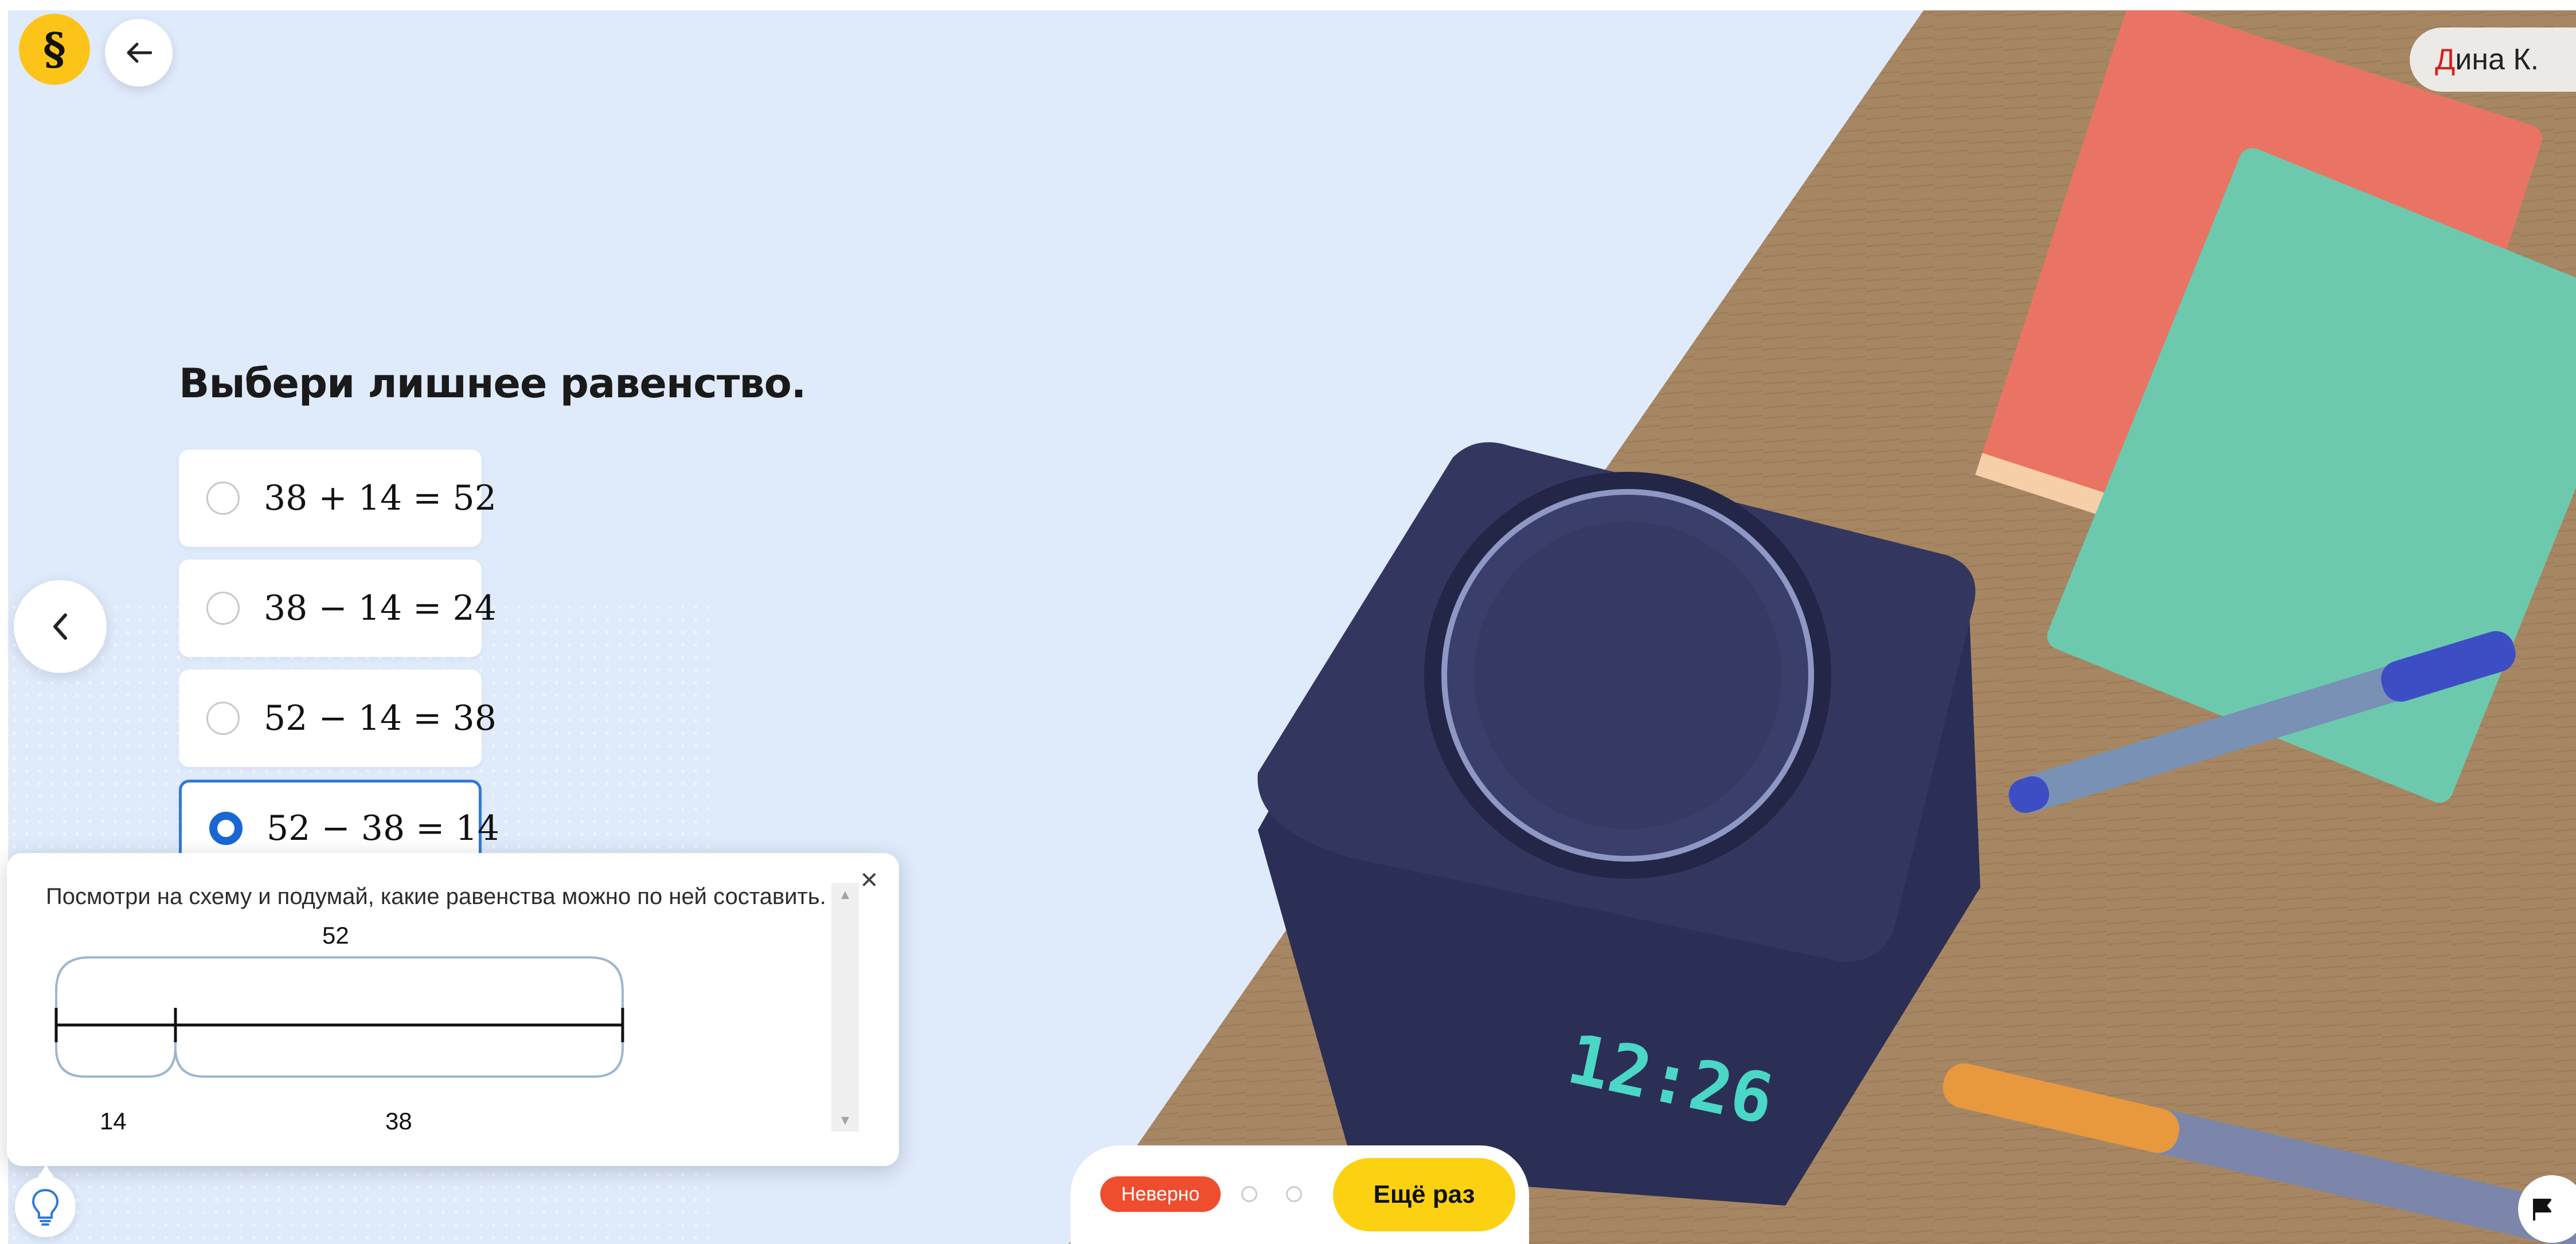 Image resolution: width=2576 pixels, height=1244 pixels. Describe the element at coordinates (380, 718) in the screenshot. I see `option-equation: 52 − 14 = 38` at that location.